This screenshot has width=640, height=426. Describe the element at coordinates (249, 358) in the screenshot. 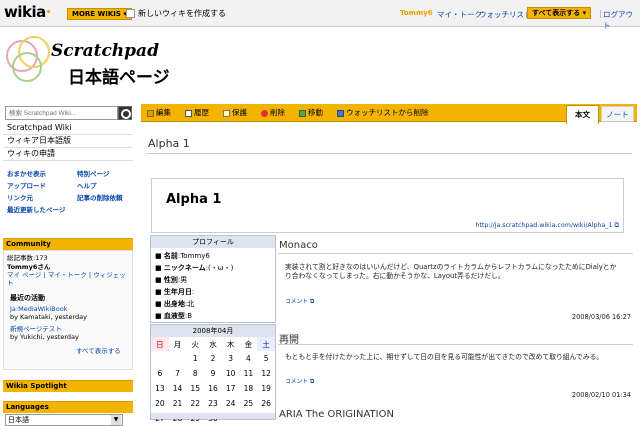

I see `calendar-day: 4` at that location.